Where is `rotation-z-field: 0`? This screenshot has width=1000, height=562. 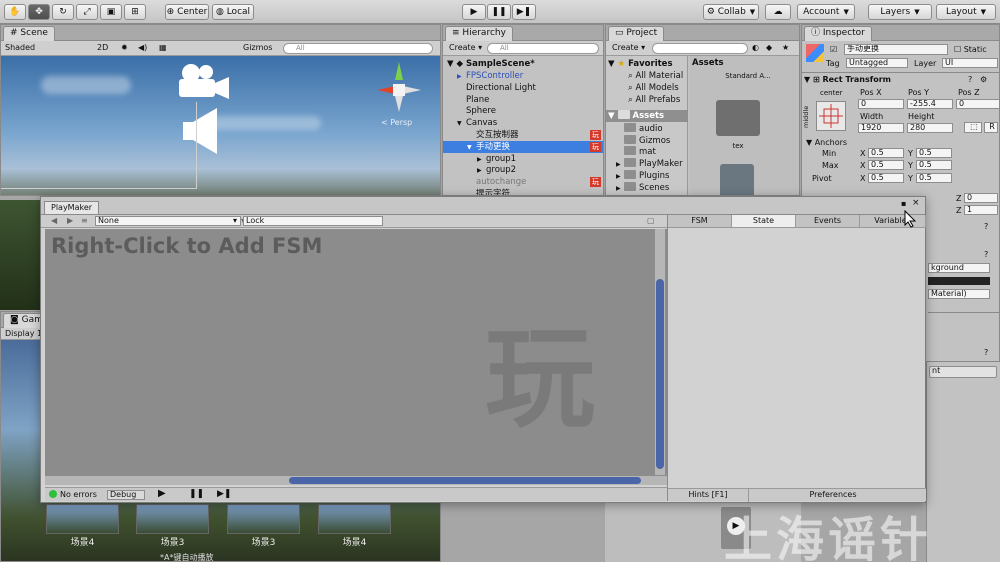
rotation-z-field: 0 is located at coordinates (981, 198).